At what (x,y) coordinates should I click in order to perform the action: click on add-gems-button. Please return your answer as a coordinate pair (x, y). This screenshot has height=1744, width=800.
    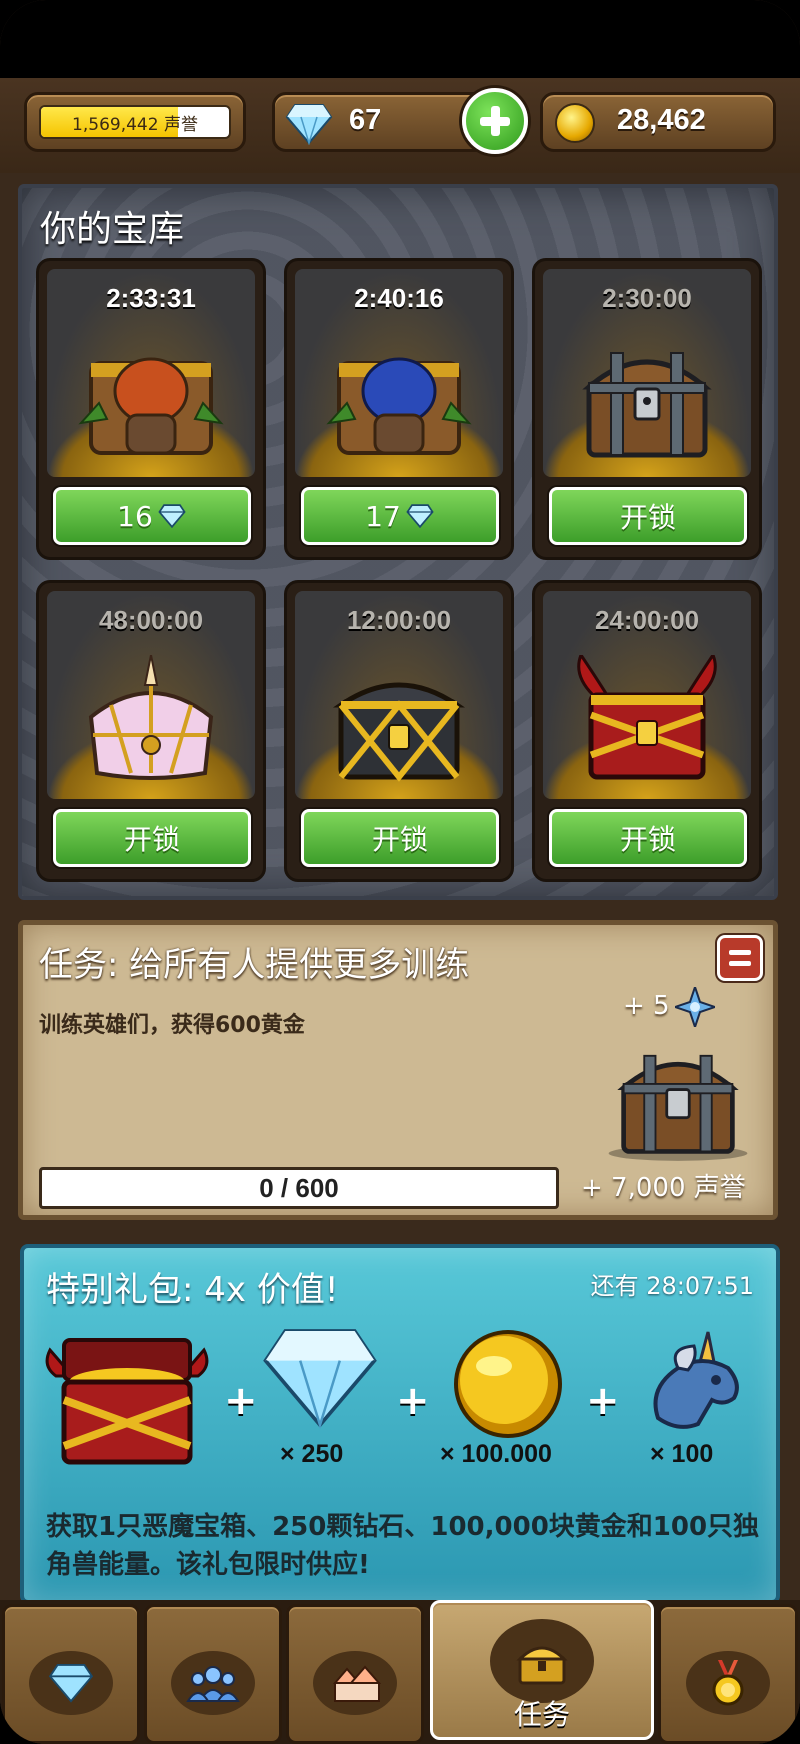
    Looking at the image, I should click on (495, 121).